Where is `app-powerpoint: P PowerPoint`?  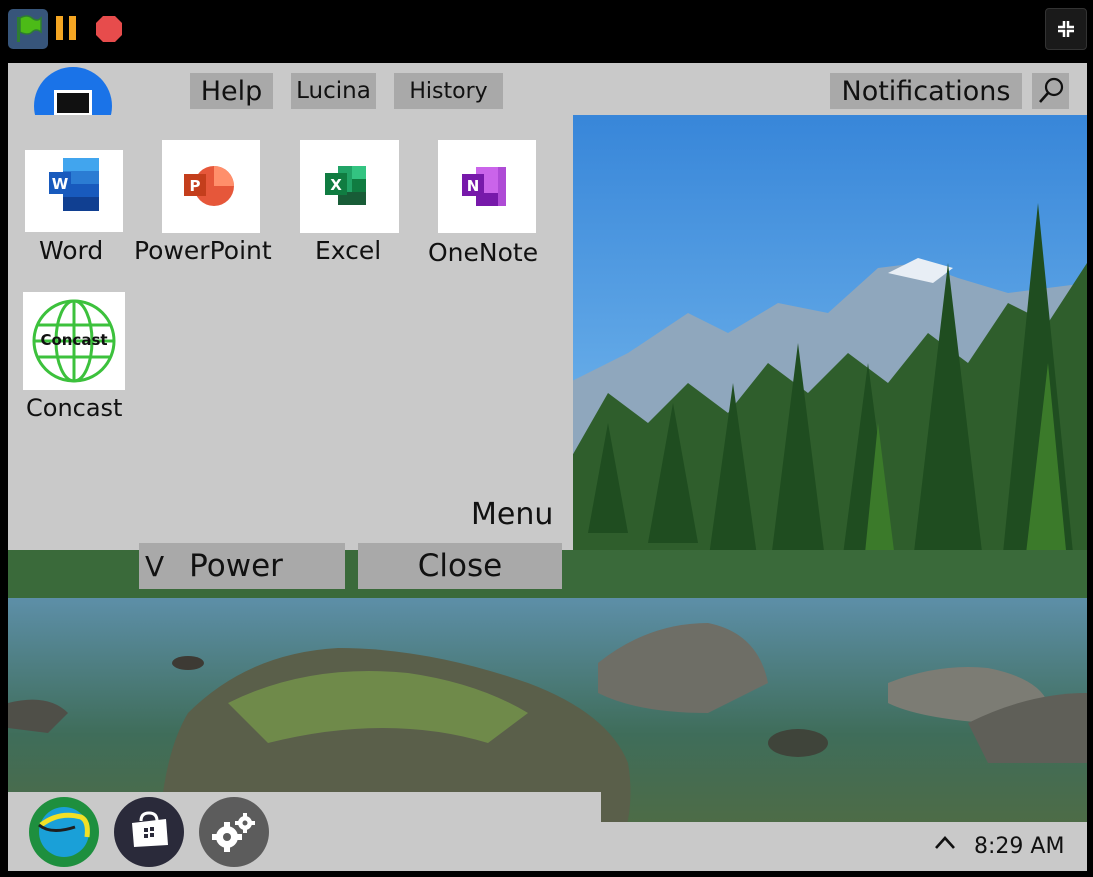 app-powerpoint: P PowerPoint is located at coordinates (208, 205).